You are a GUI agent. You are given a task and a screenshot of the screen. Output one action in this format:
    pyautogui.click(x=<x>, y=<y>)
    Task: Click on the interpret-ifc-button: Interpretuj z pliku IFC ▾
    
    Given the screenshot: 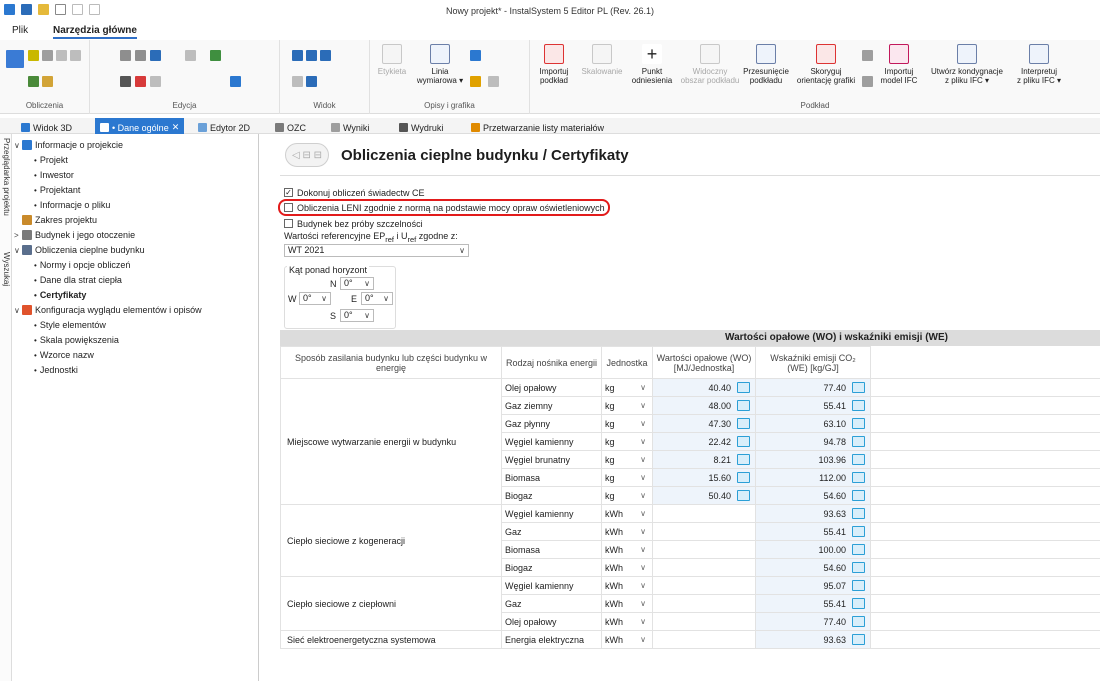 What is the action you would take?
    pyautogui.click(x=1039, y=62)
    